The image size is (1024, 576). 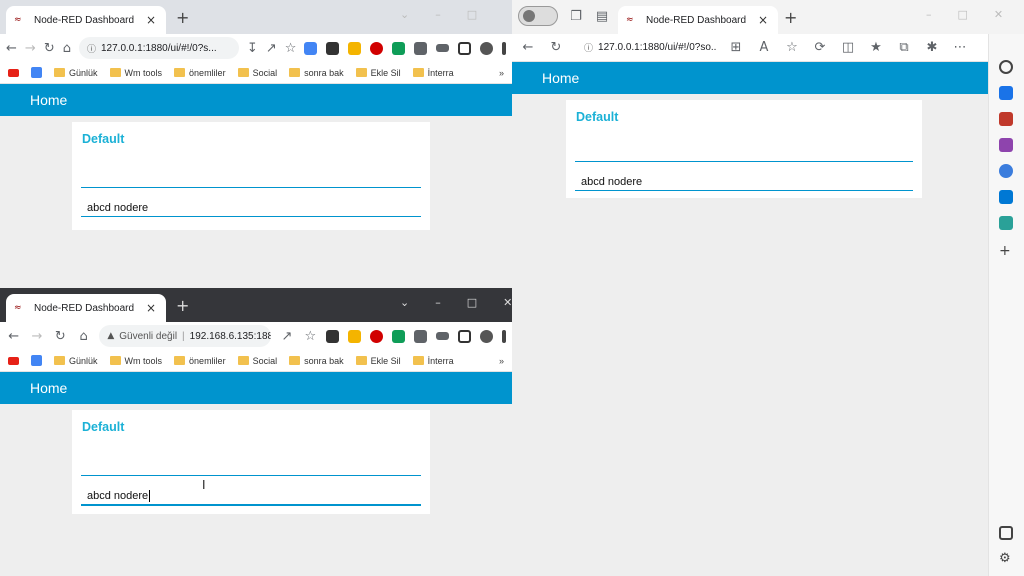 I want to click on tab-actions-icon: ▤, so click(x=602, y=16).